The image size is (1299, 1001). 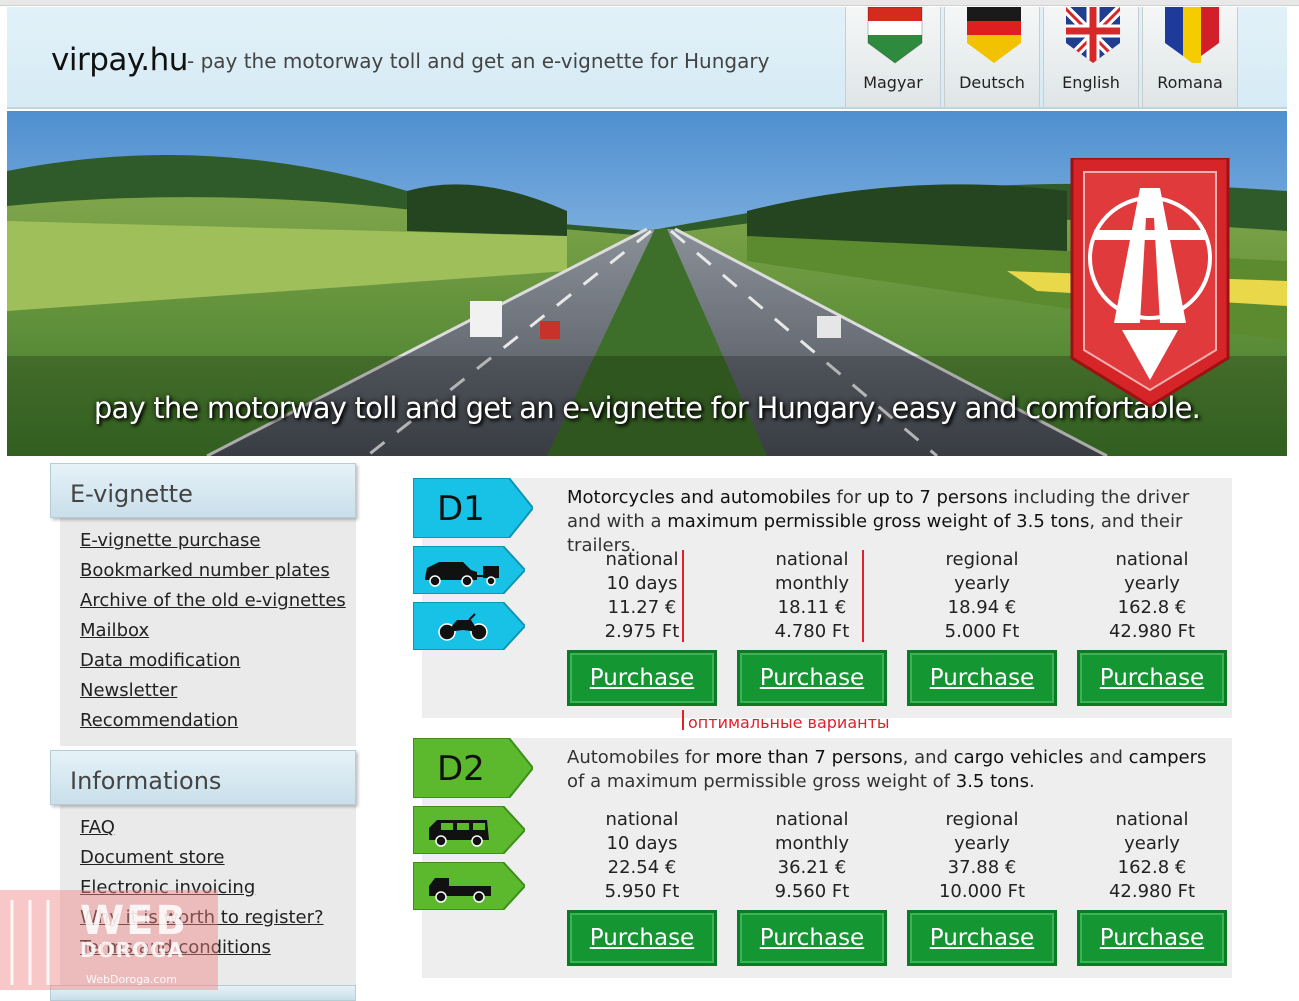 I want to click on description-part: and, so click(x=1106, y=757).